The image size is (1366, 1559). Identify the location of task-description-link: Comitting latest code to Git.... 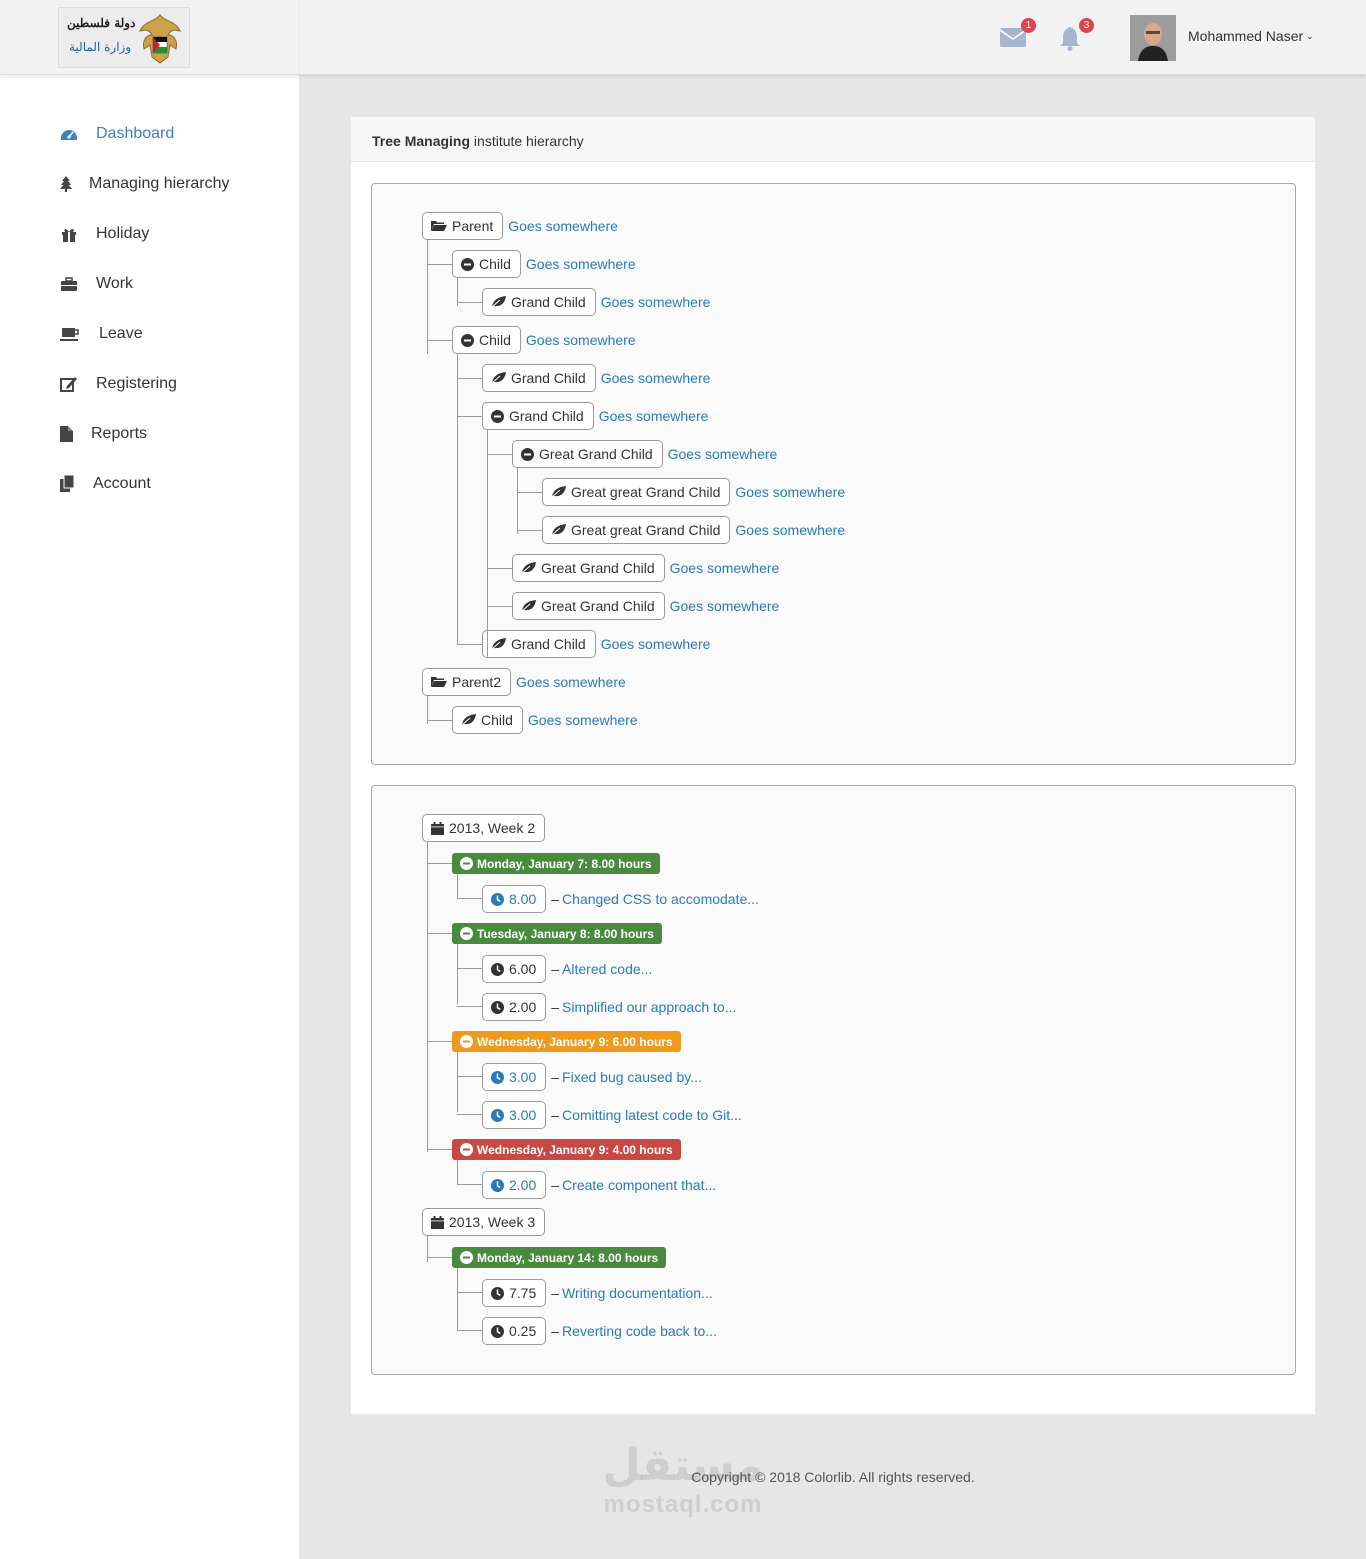
(652, 1115).